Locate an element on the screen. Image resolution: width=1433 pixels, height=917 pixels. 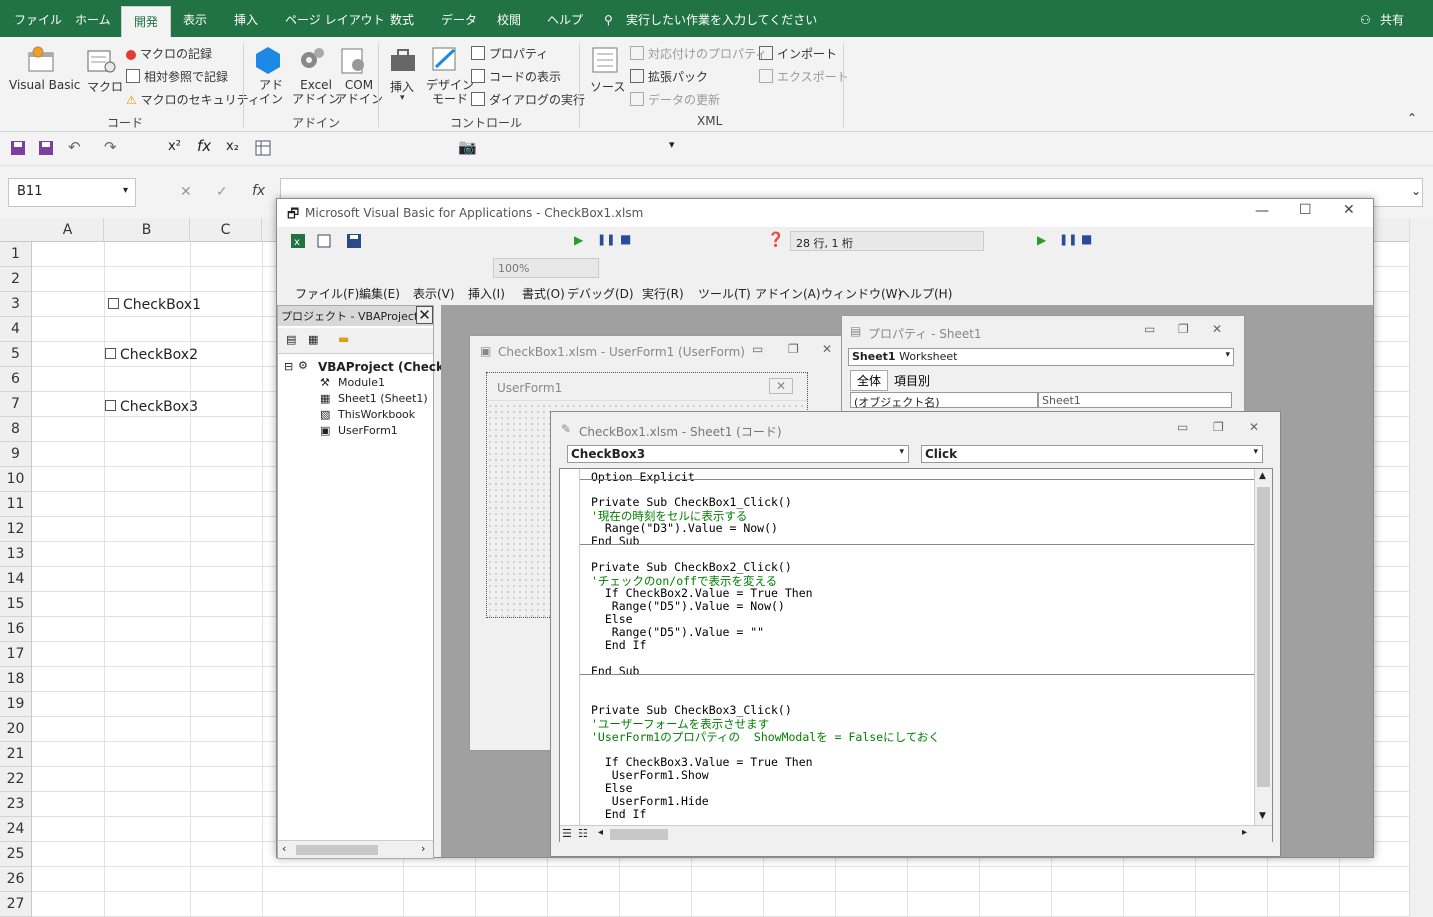
sheet-checkbox-1: CheckBox1 is located at coordinates (154, 305).